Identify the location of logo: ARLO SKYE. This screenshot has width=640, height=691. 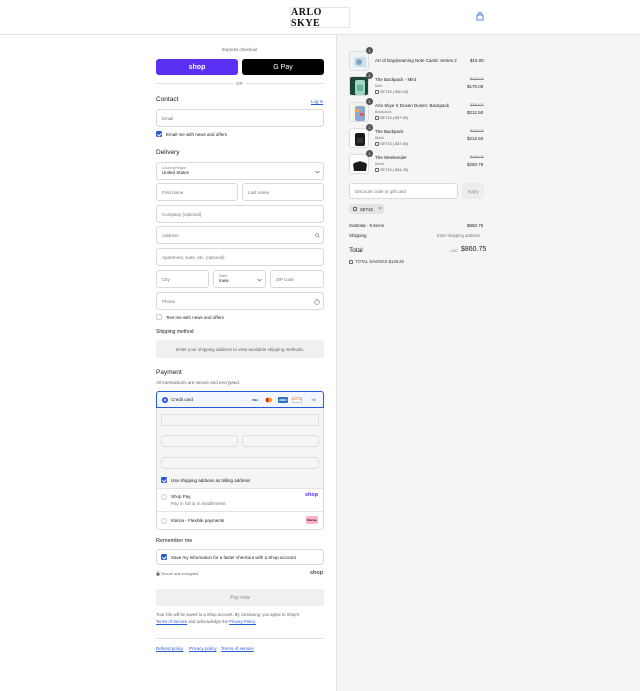
(320, 18).